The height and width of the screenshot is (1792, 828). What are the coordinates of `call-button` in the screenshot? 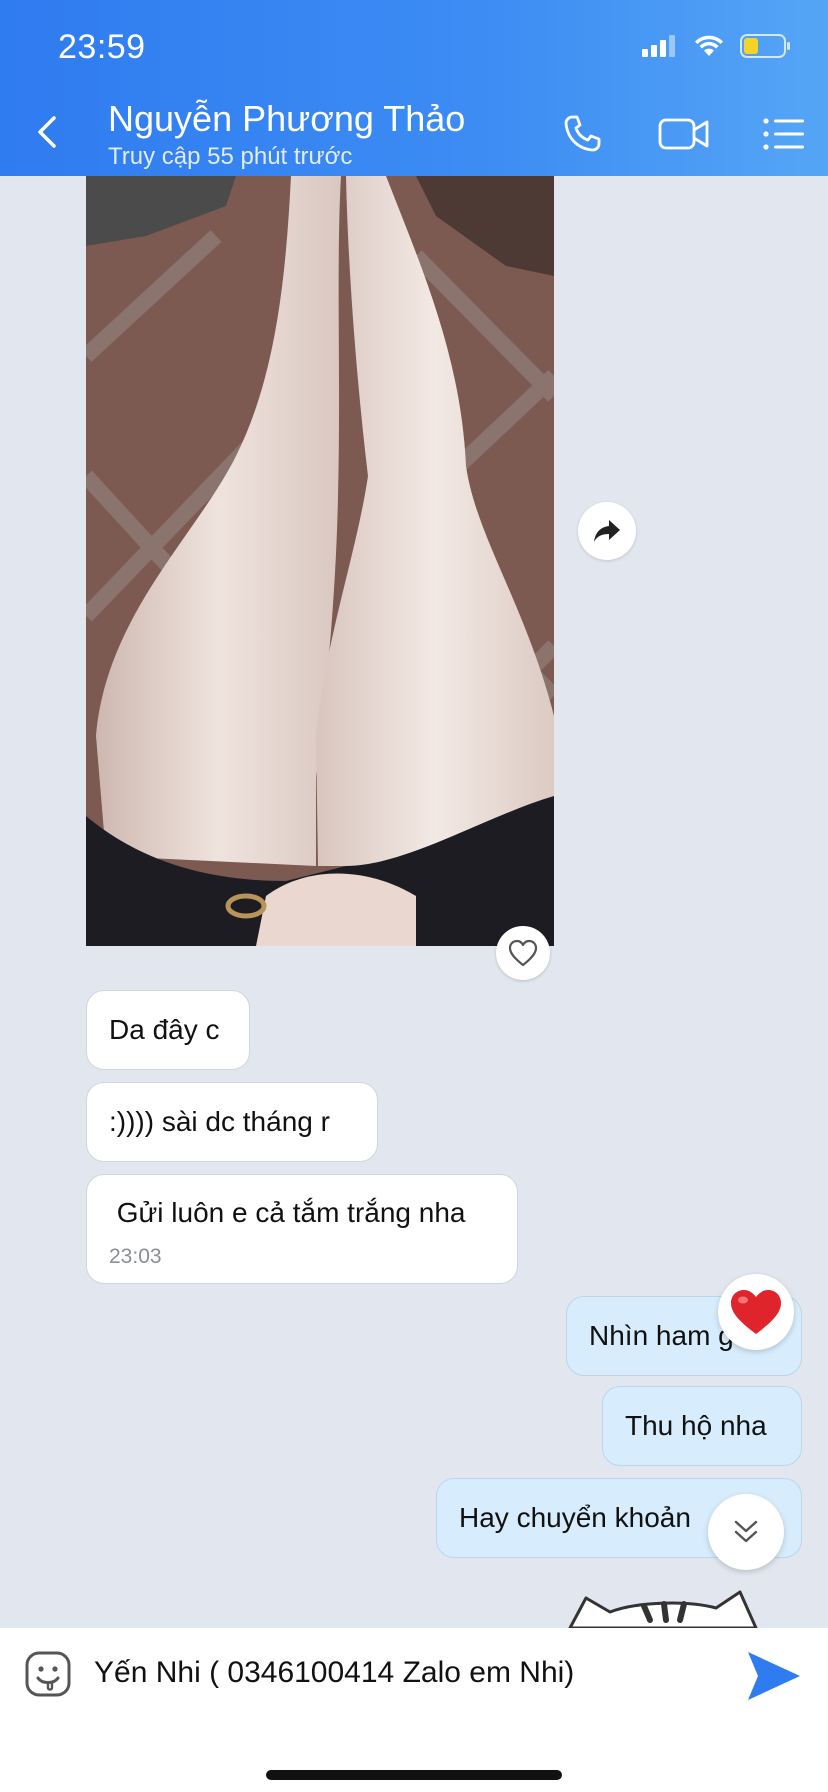 It's located at (582, 134).